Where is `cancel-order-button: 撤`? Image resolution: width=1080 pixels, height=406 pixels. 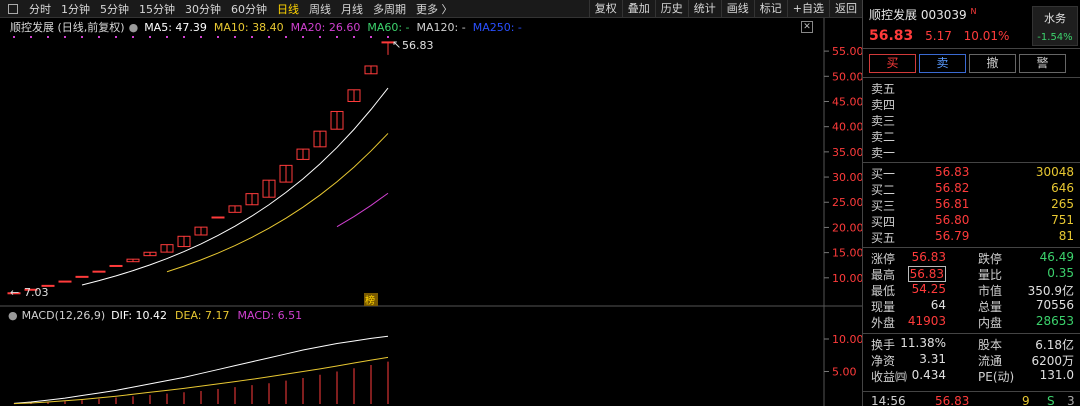 cancel-order-button: 撤 is located at coordinates (992, 63).